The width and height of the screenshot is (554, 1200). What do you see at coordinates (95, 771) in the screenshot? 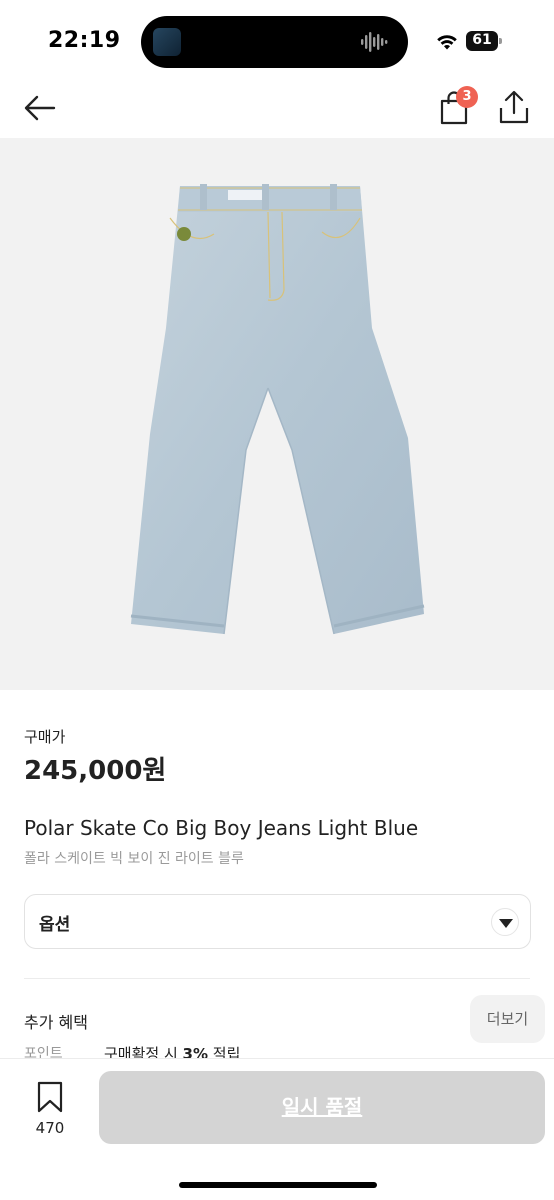
I see `product-price: 245,000원` at bounding box center [95, 771].